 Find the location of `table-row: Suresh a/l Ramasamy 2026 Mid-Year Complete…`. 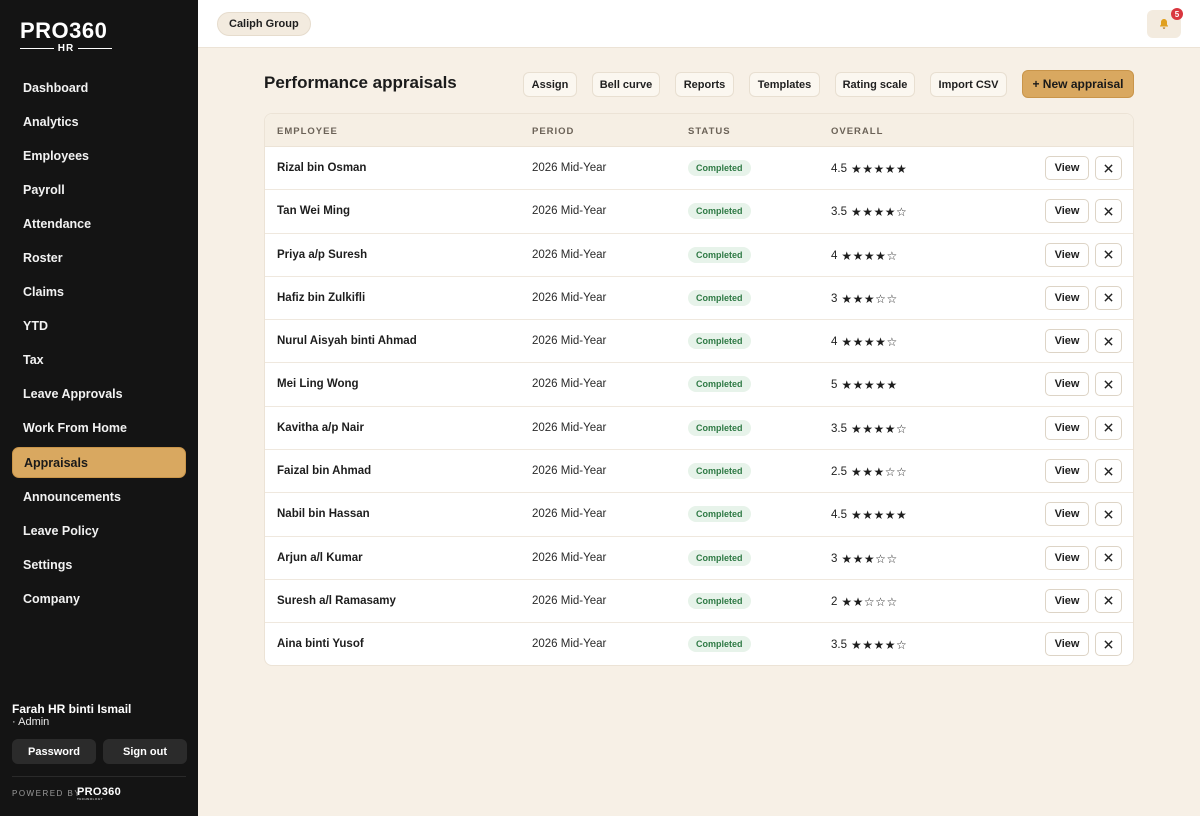

table-row: Suresh a/l Ramasamy 2026 Mid-Year Complete… is located at coordinates (699, 602).